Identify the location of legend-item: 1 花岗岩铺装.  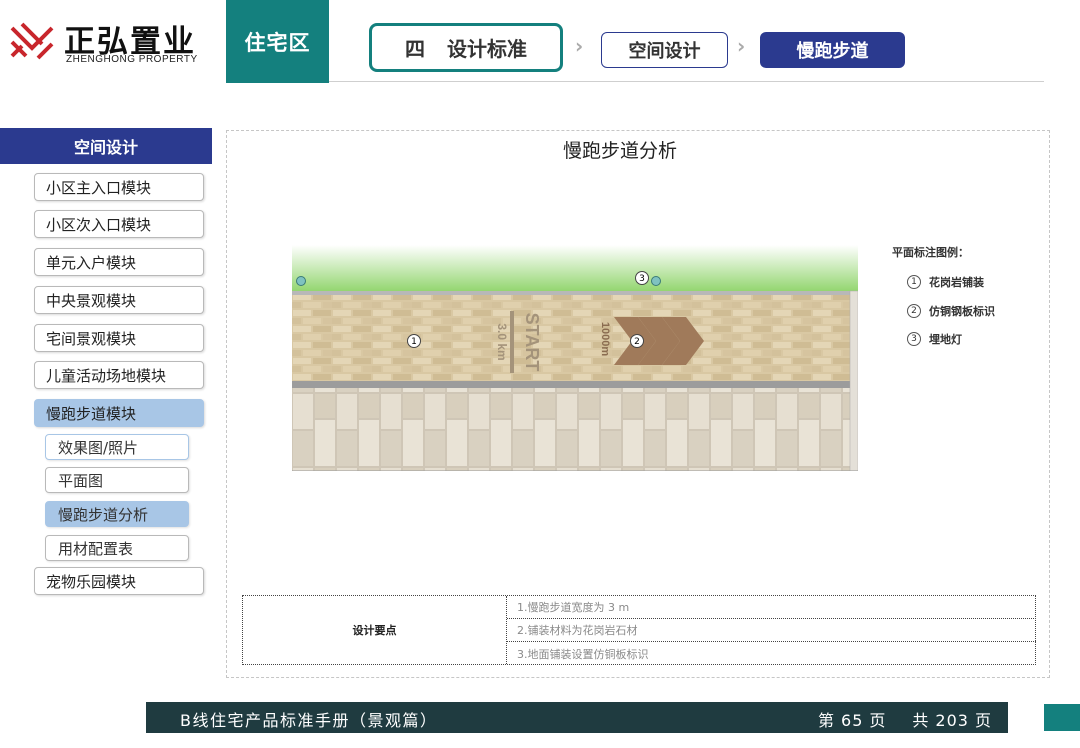
(945, 282).